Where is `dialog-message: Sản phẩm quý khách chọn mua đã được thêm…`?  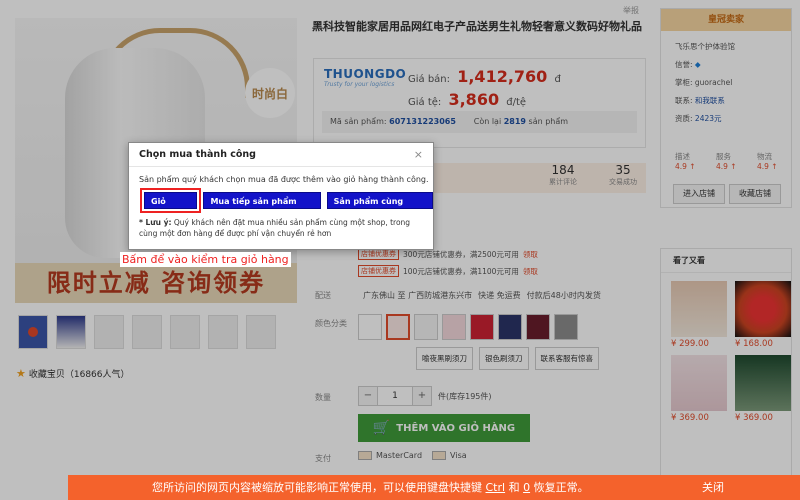 dialog-message: Sản phẩm quý khách chọn mua đã được thêm… is located at coordinates (284, 179).